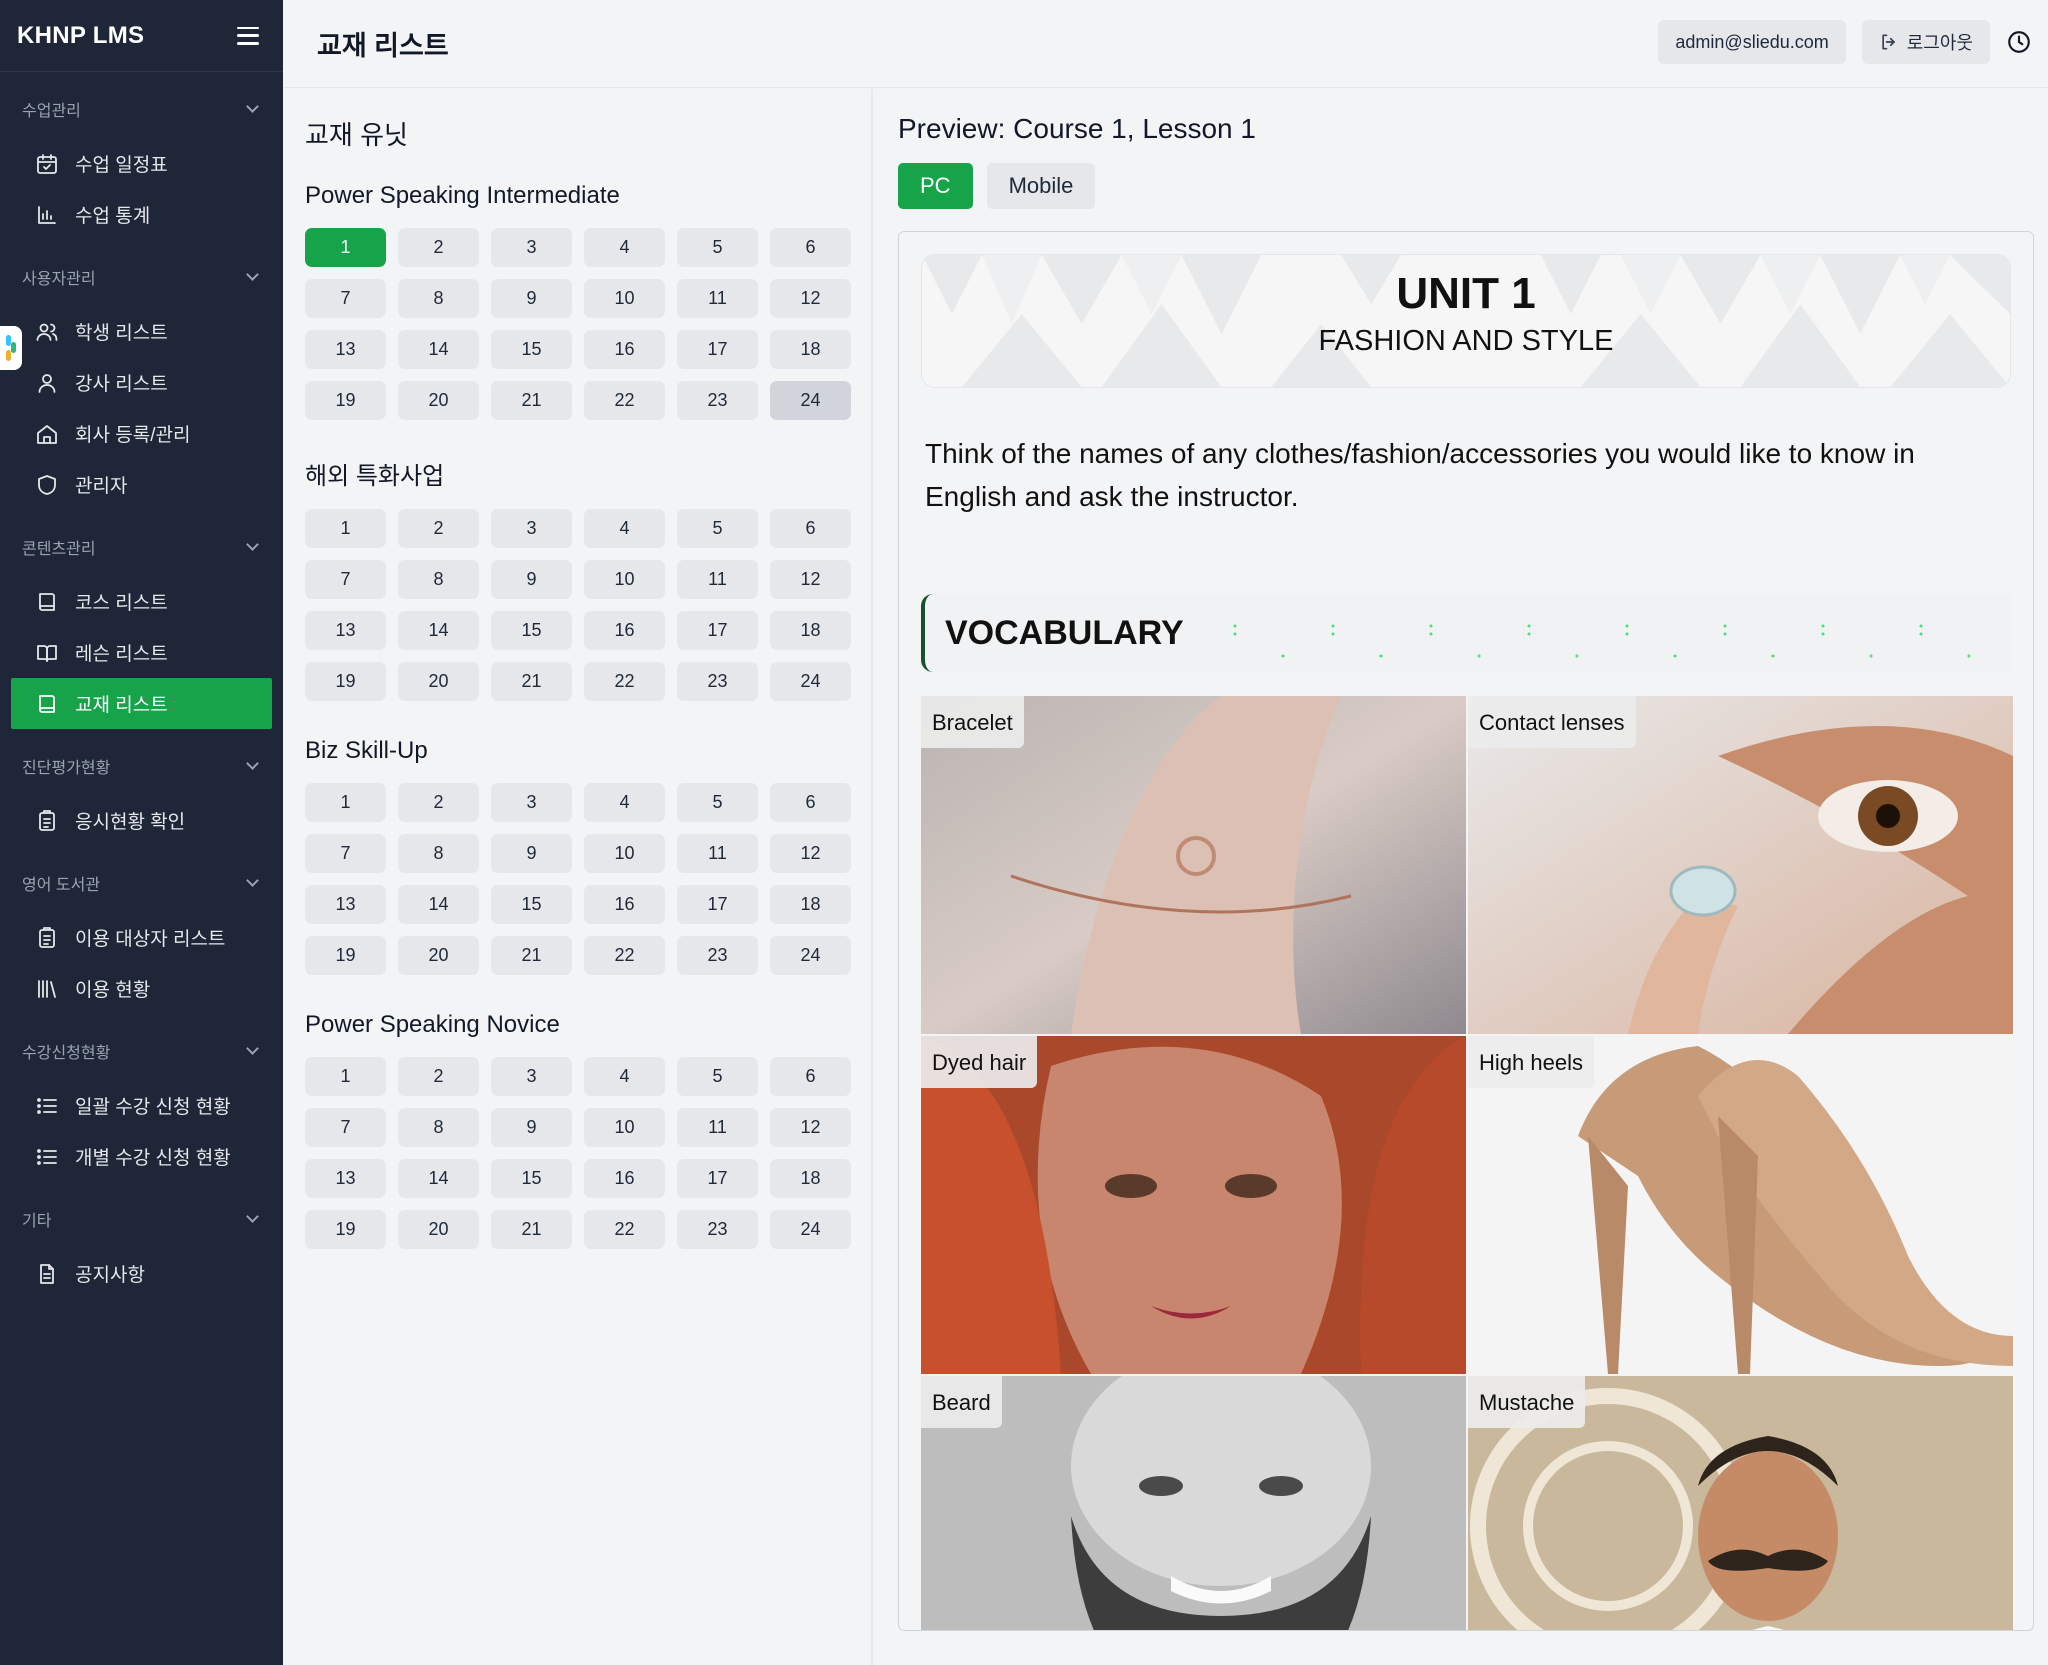  Describe the element at coordinates (141, 109) in the screenshot. I see `sidebar-section-header: 수업관리` at that location.